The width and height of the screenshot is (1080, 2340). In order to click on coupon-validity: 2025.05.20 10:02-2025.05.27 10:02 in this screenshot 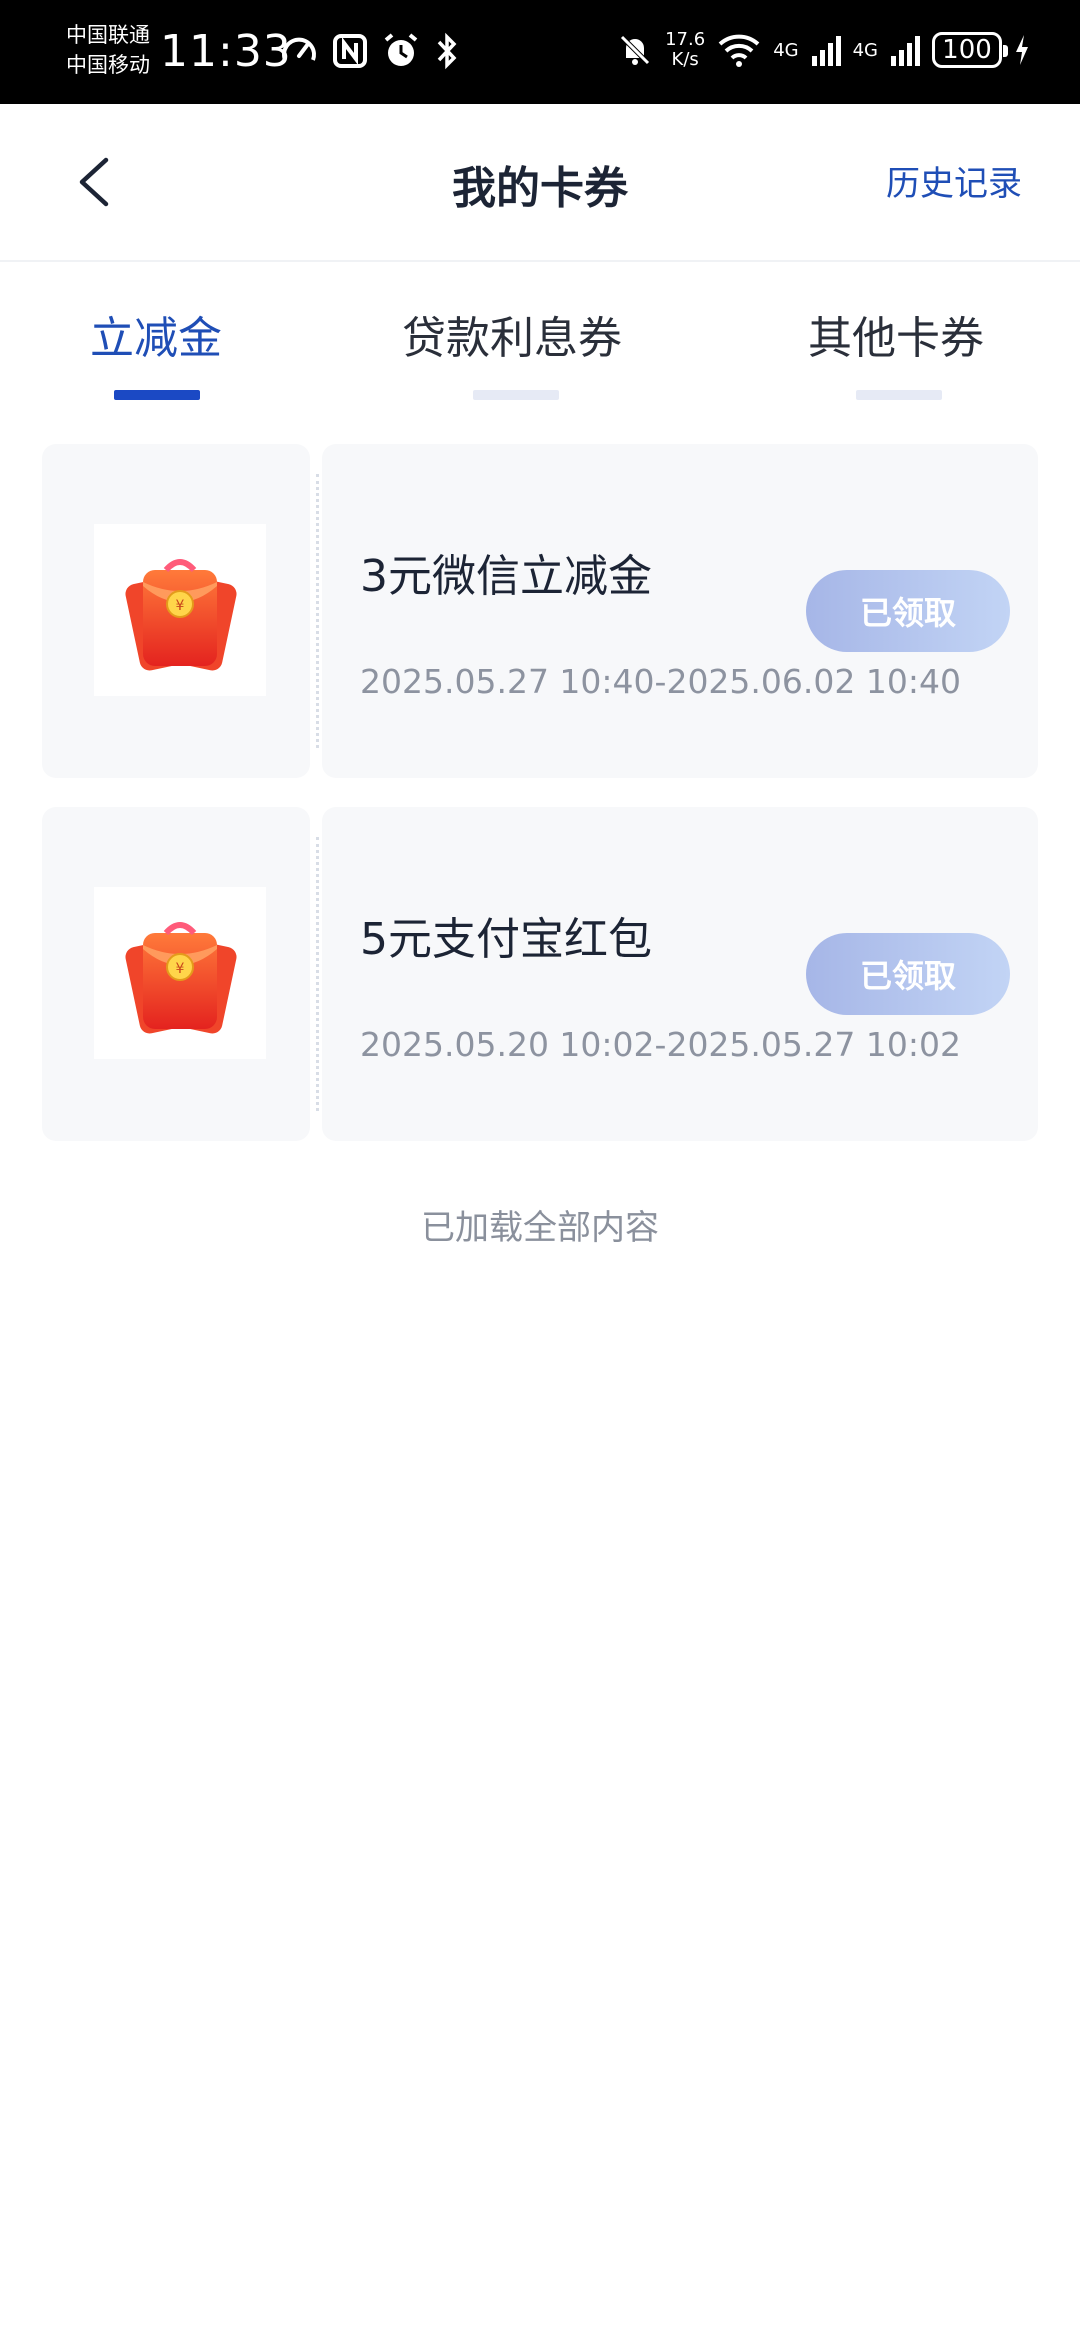, I will do `click(660, 1044)`.